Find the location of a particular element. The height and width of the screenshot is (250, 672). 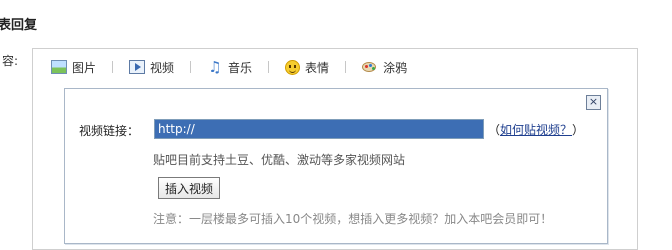

toolbar-doodle-label: 涂鸦 is located at coordinates (395, 67).